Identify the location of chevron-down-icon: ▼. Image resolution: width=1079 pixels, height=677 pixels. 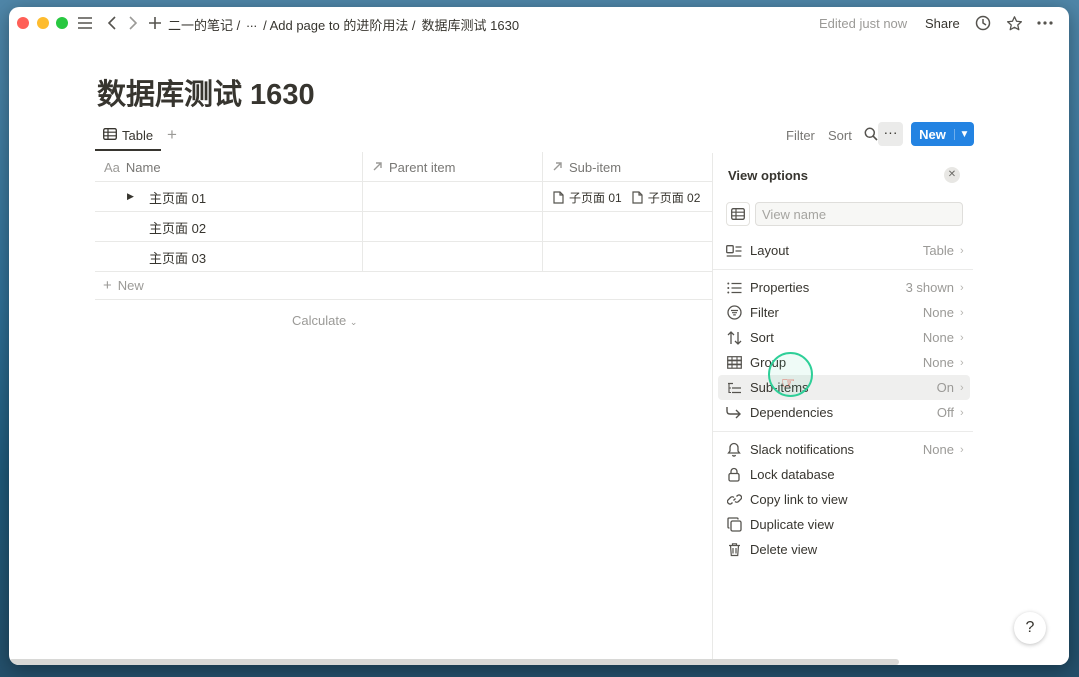
(964, 134).